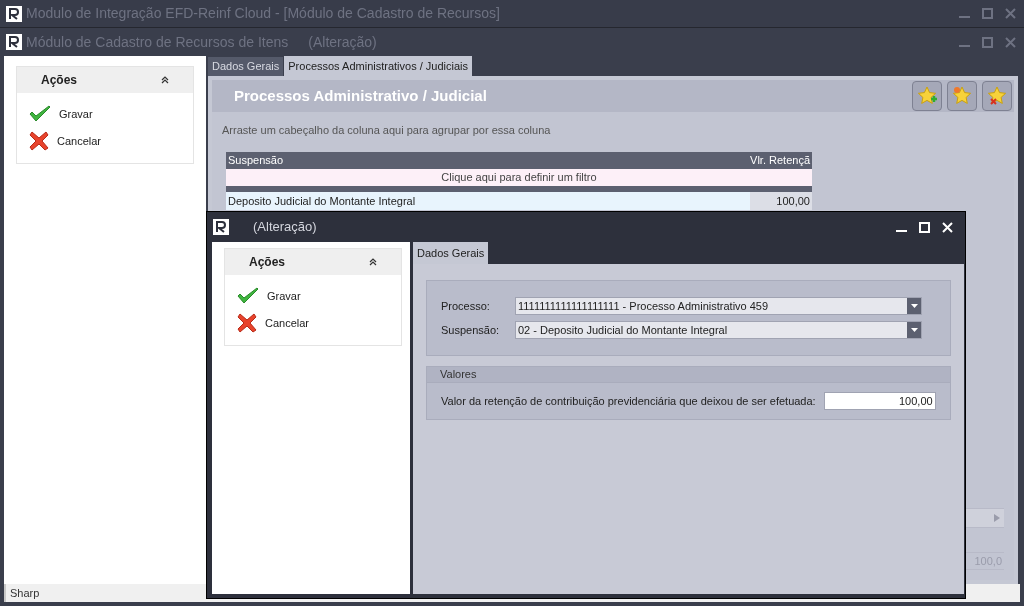 The width and height of the screenshot is (1024, 606). What do you see at coordinates (322, 201) in the screenshot?
I see `table-cell-text: Deposito Judicial do Montante Integral` at bounding box center [322, 201].